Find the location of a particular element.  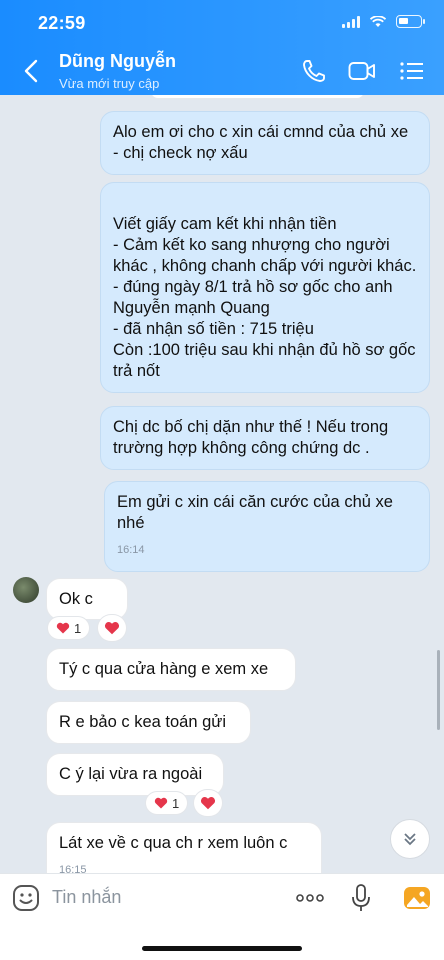

home-indicator is located at coordinates (222, 948).